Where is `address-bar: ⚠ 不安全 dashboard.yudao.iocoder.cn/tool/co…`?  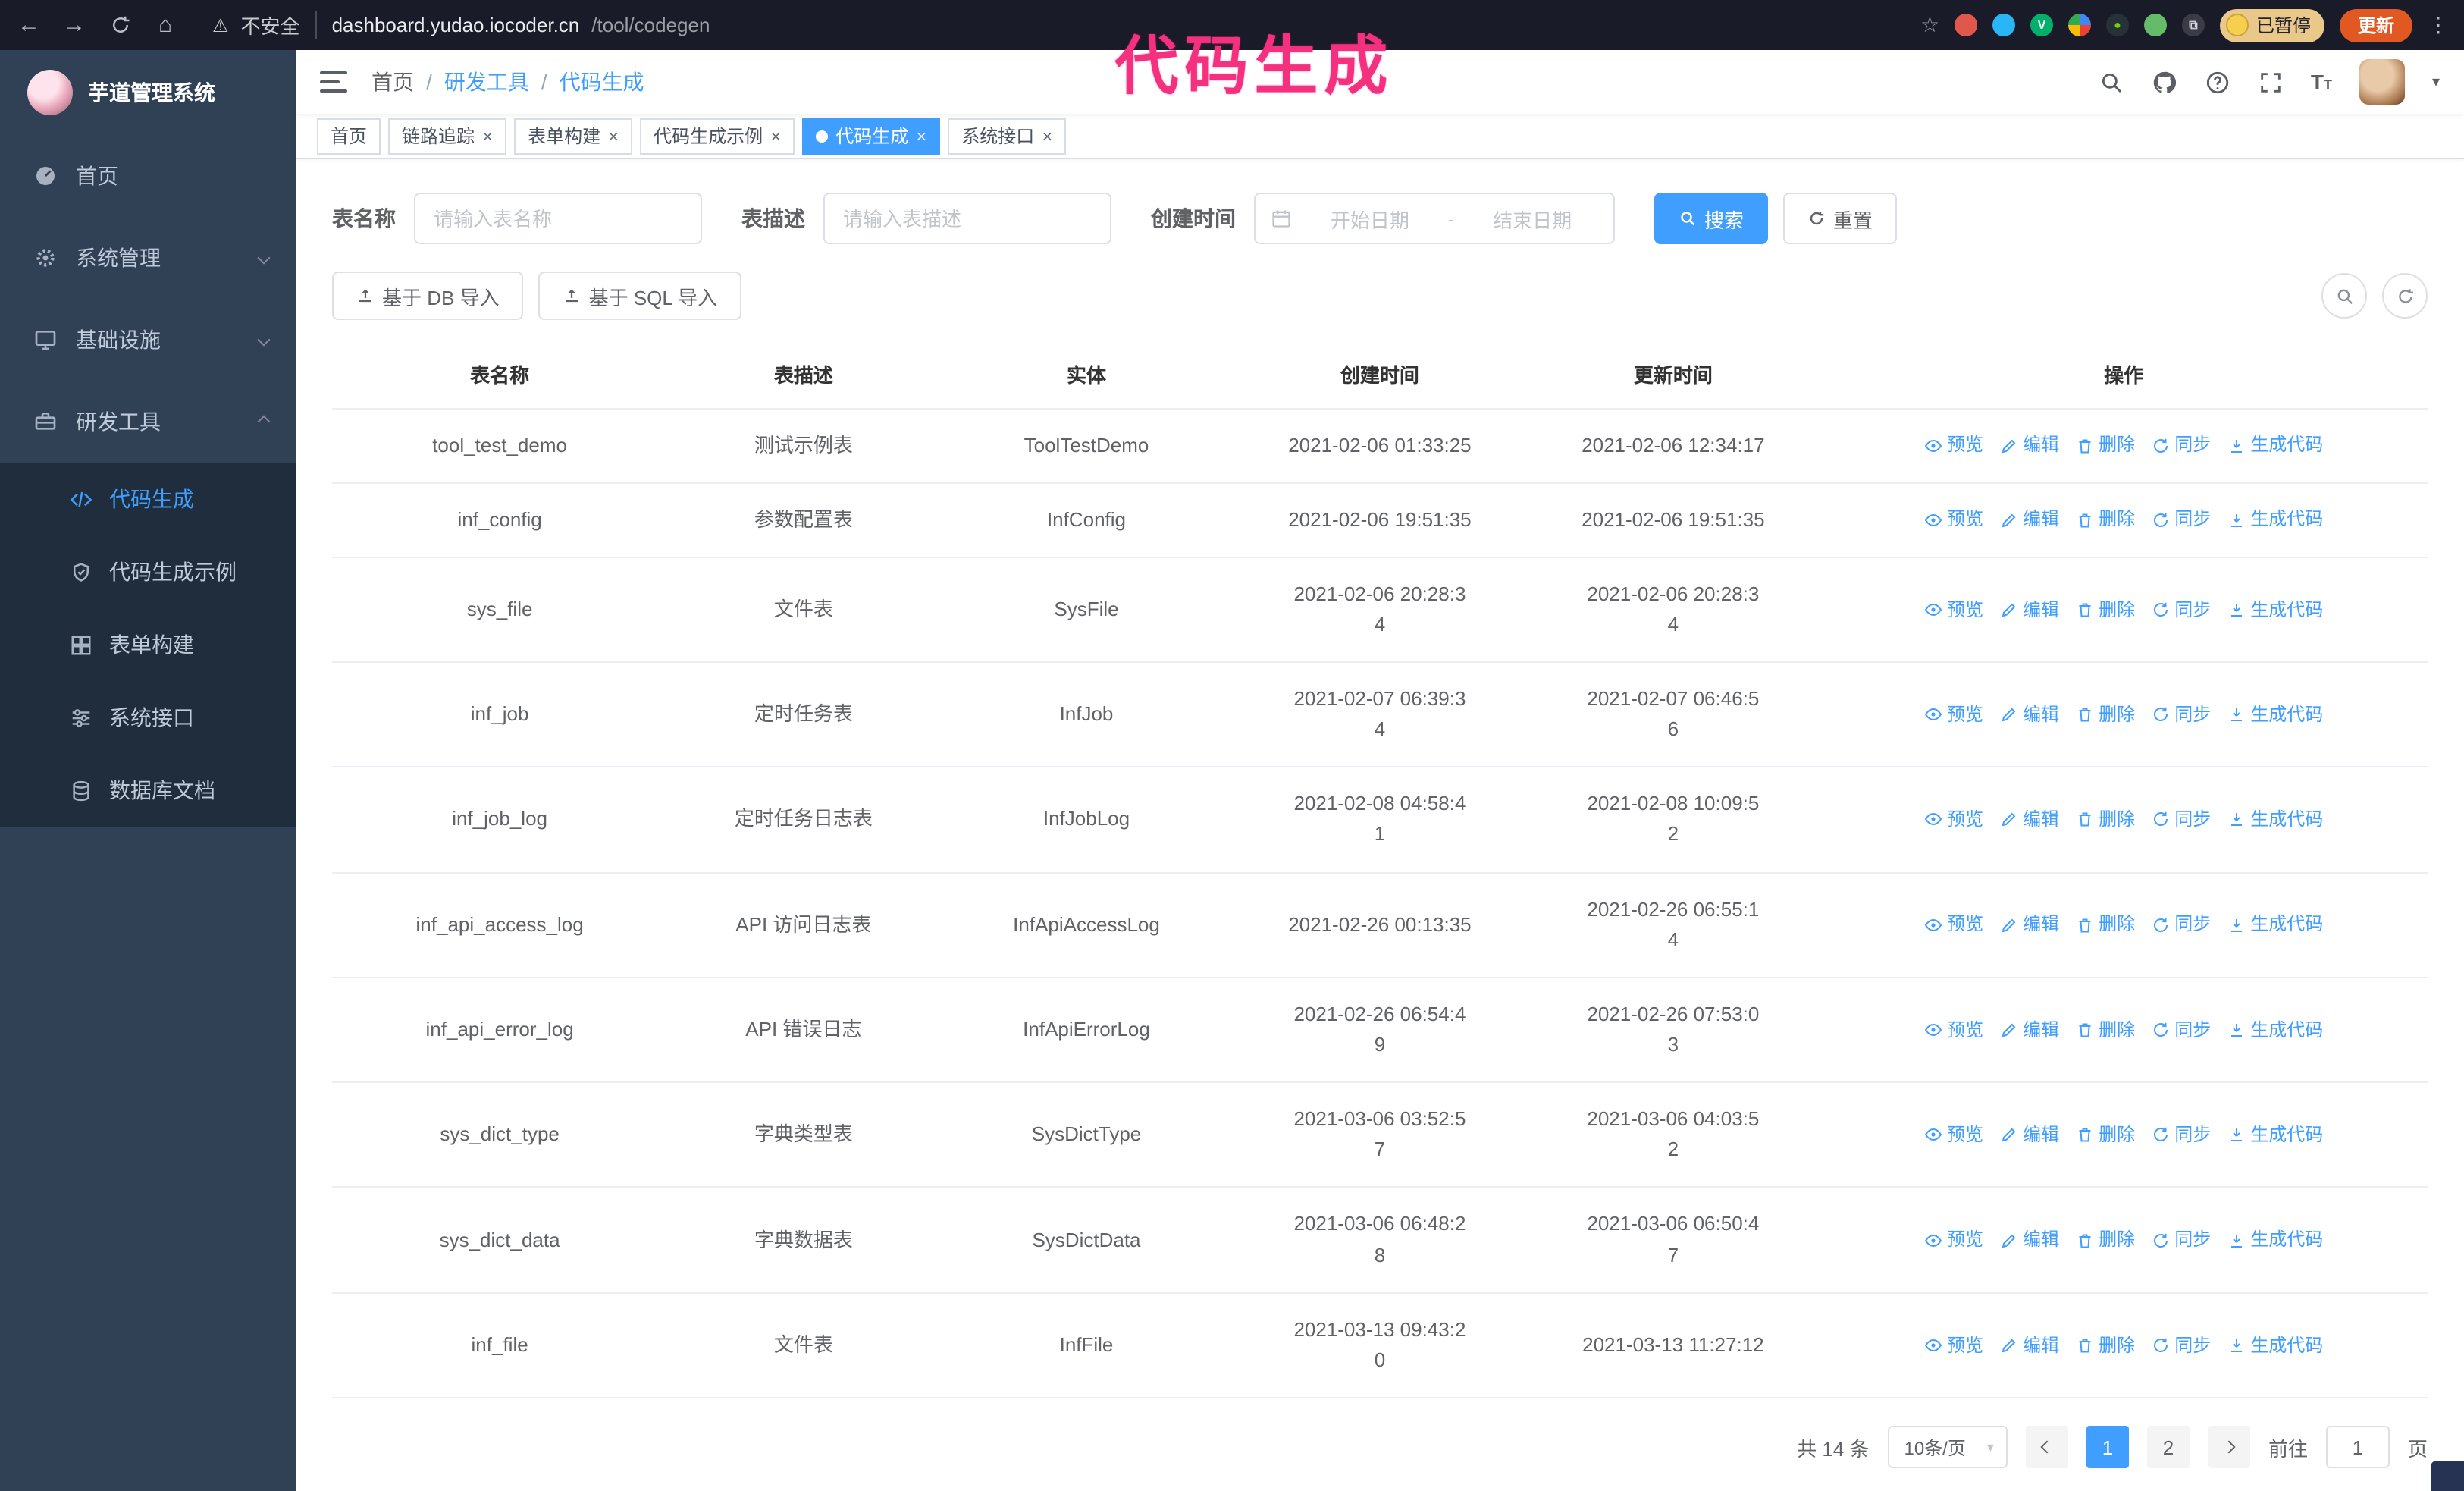 address-bar: ⚠ 不安全 dashboard.yudao.iocoder.cn/tool/co… is located at coordinates (1049, 25).